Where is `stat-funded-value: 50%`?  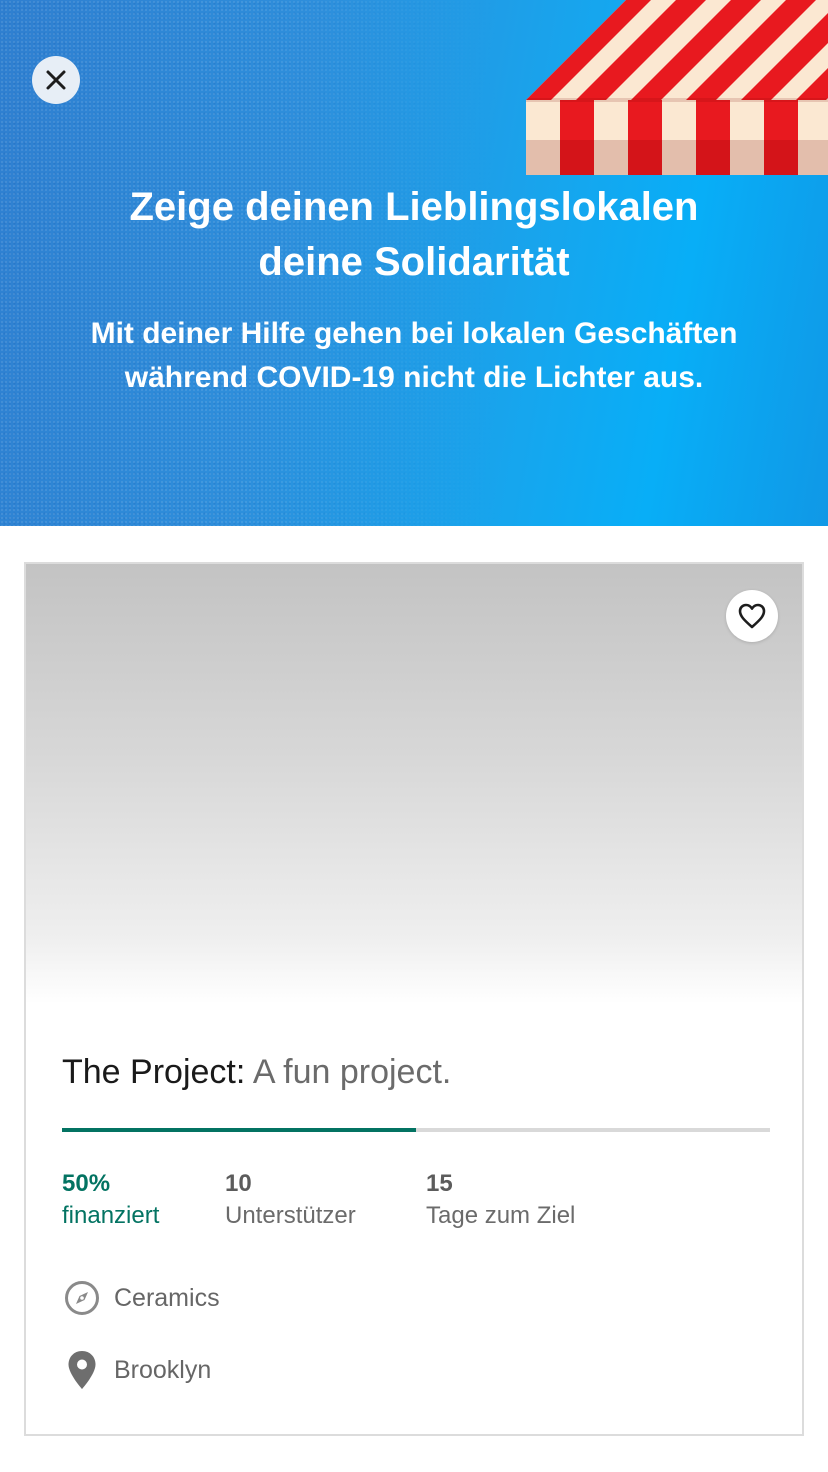 stat-funded-value: 50% is located at coordinates (86, 1183).